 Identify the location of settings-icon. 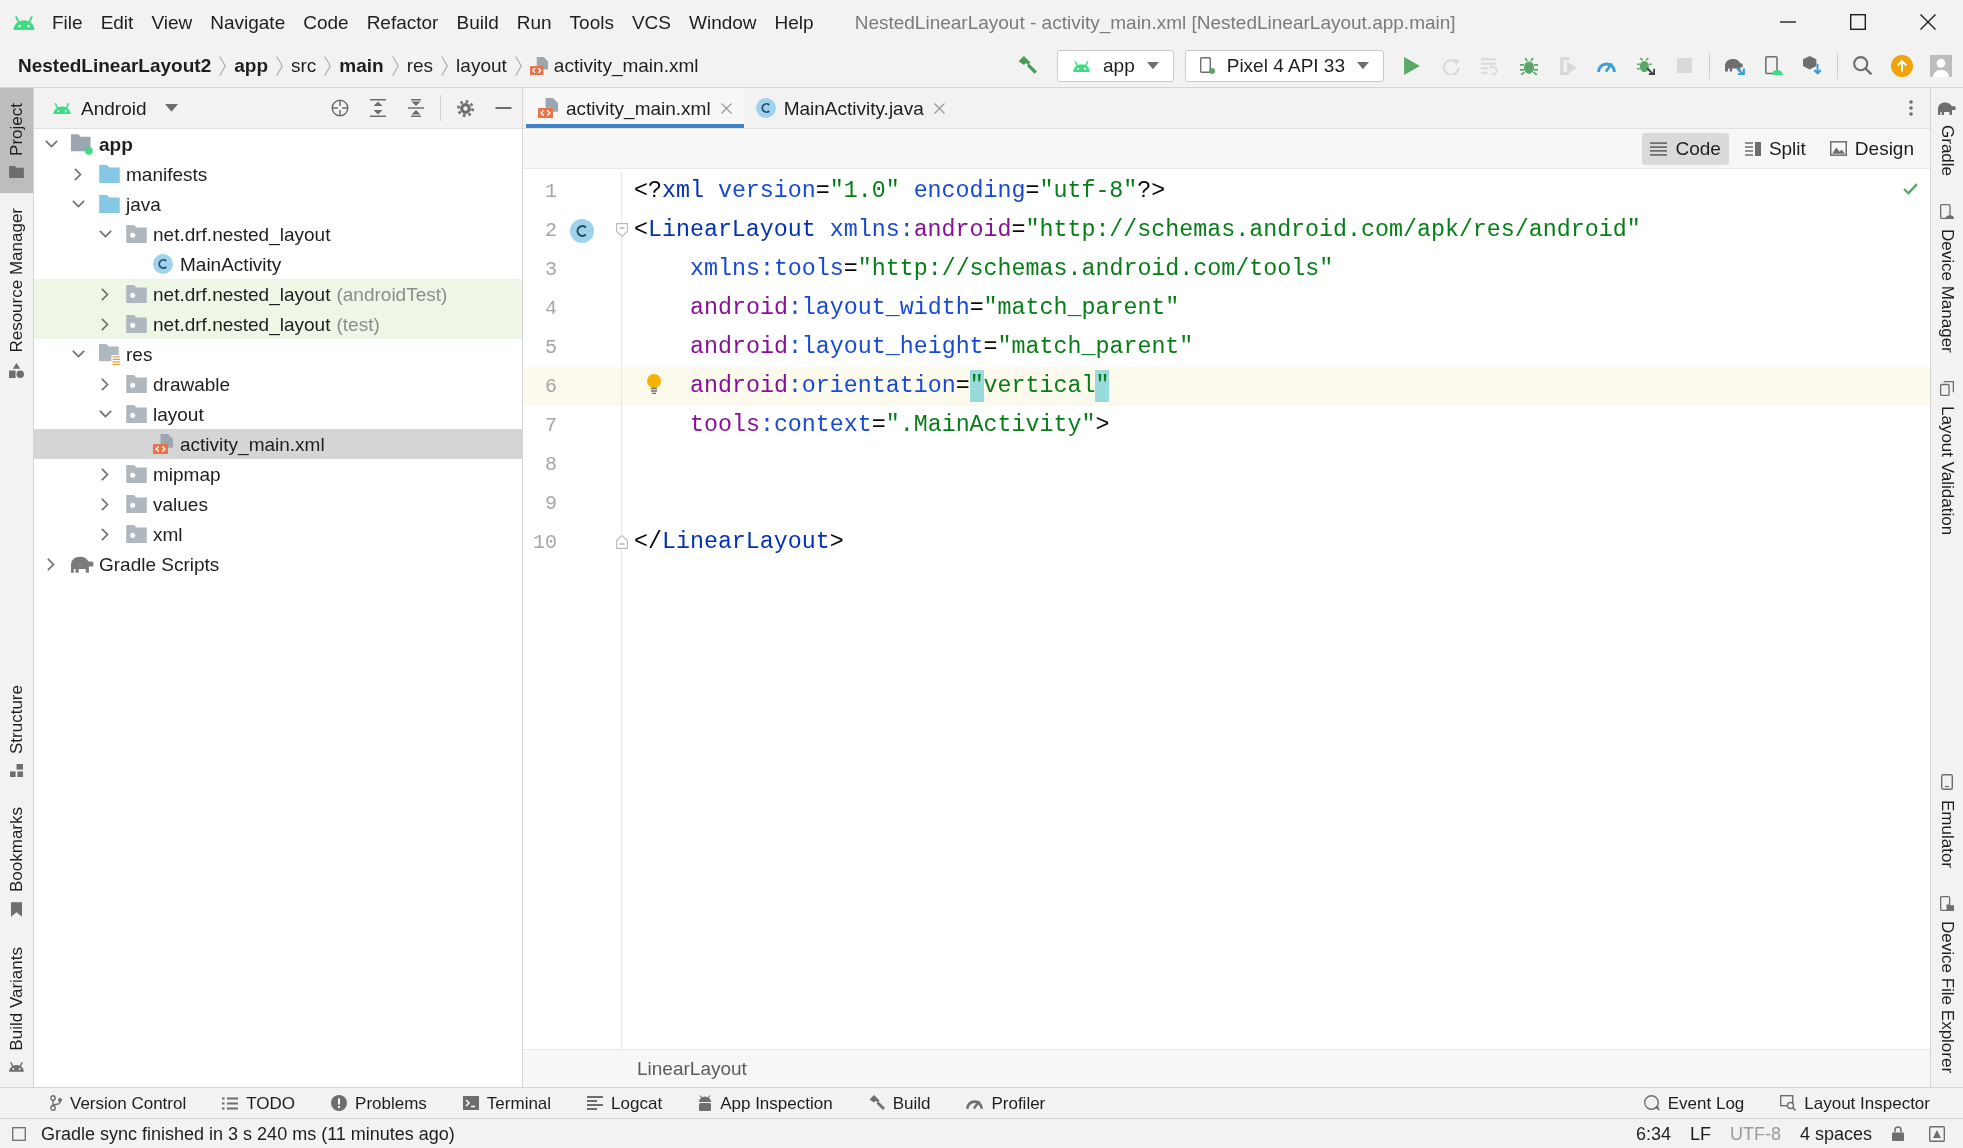
(465, 108).